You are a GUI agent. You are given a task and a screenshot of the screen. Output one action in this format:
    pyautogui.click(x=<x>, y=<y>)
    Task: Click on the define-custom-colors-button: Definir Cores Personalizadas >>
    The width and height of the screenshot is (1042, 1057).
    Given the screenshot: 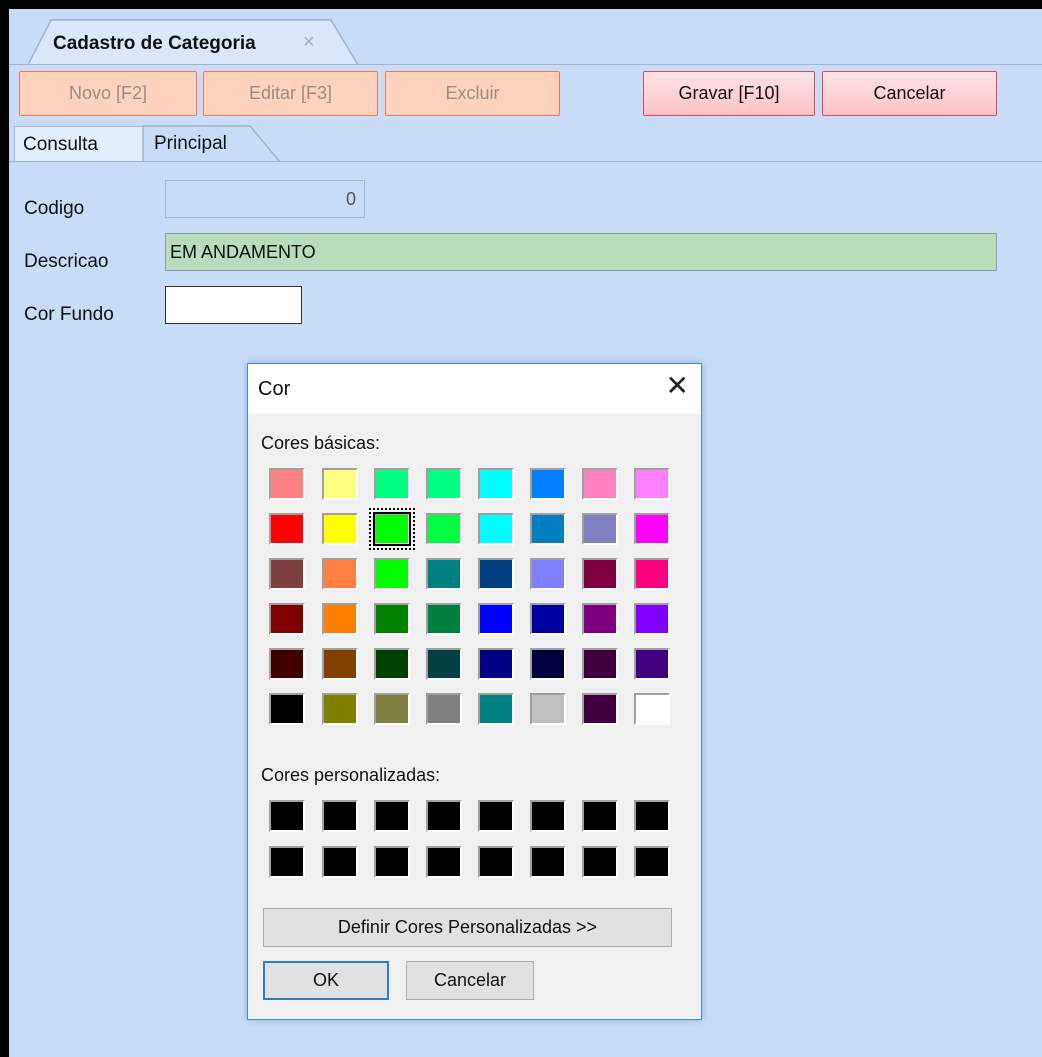 What is the action you would take?
    pyautogui.click(x=467, y=927)
    